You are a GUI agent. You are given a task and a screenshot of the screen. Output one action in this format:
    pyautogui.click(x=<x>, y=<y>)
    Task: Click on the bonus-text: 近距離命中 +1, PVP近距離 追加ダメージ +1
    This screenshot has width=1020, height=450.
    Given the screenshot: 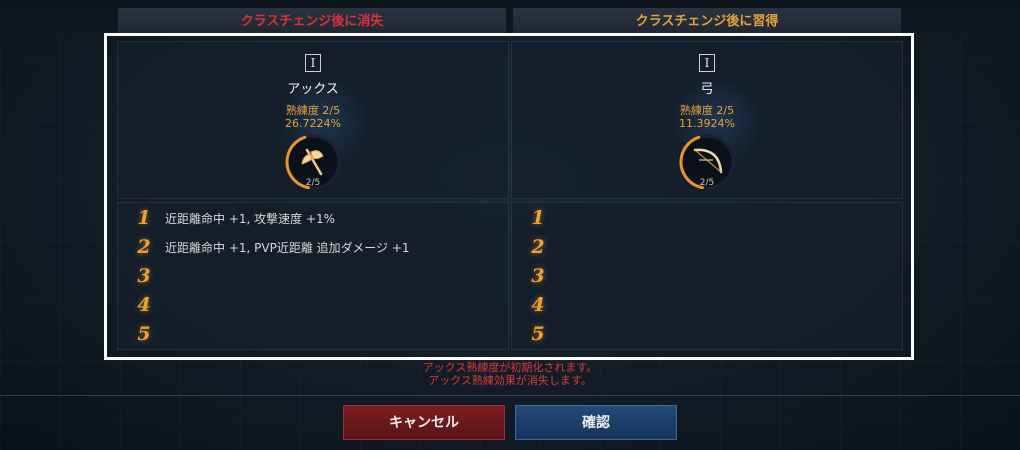 What is the action you would take?
    pyautogui.click(x=287, y=248)
    